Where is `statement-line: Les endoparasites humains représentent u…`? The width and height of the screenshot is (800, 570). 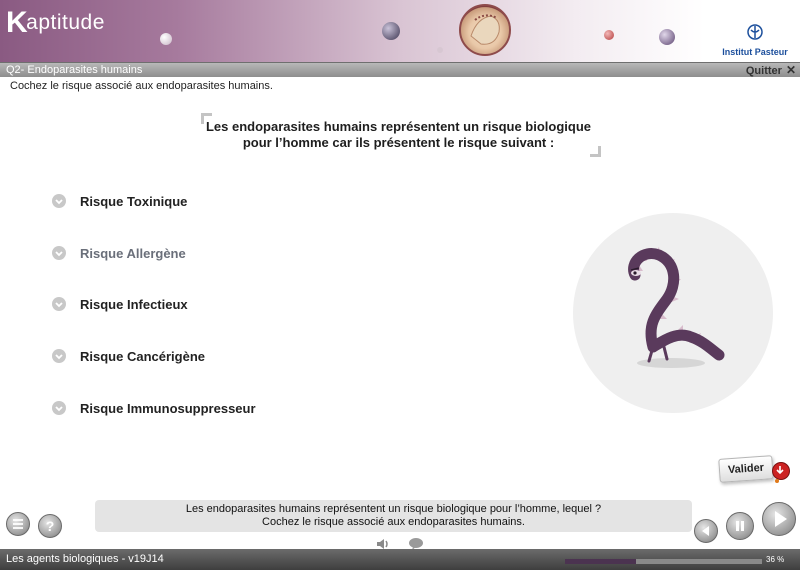
statement-line: Les endoparasites humains représentent u… is located at coordinates (398, 126).